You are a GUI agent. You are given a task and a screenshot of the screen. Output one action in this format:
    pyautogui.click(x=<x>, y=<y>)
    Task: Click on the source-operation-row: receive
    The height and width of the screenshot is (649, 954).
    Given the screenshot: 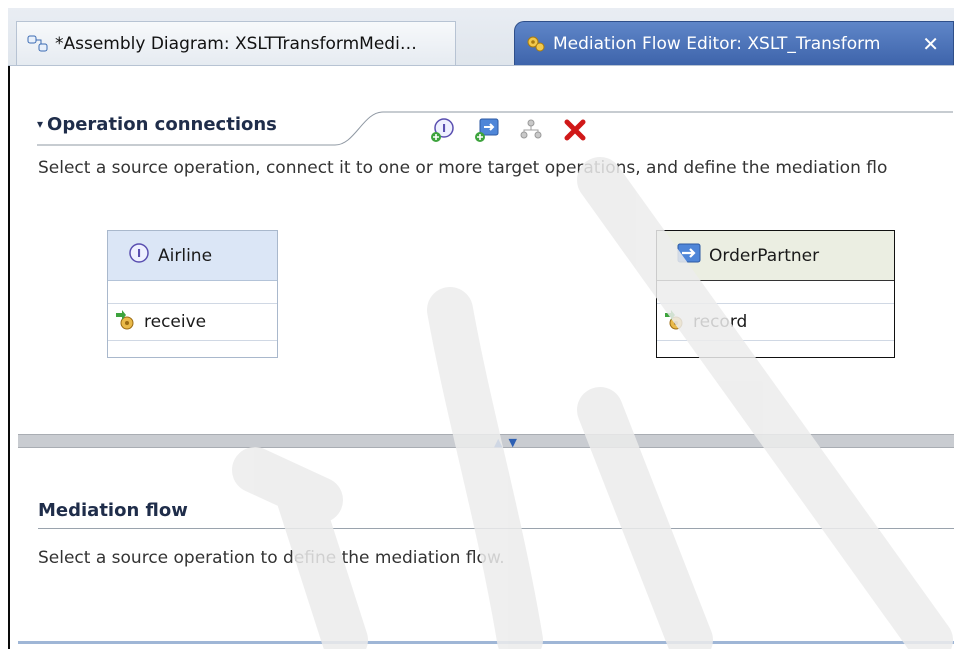 What is the action you would take?
    pyautogui.click(x=192, y=322)
    